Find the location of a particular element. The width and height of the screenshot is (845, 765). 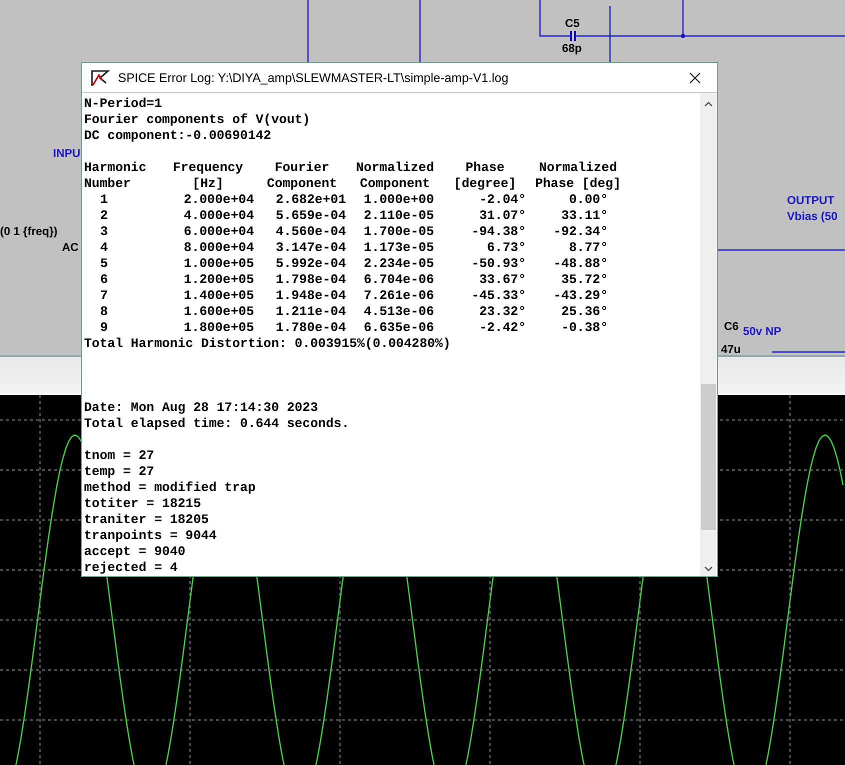

part-label: C6 is located at coordinates (731, 327).